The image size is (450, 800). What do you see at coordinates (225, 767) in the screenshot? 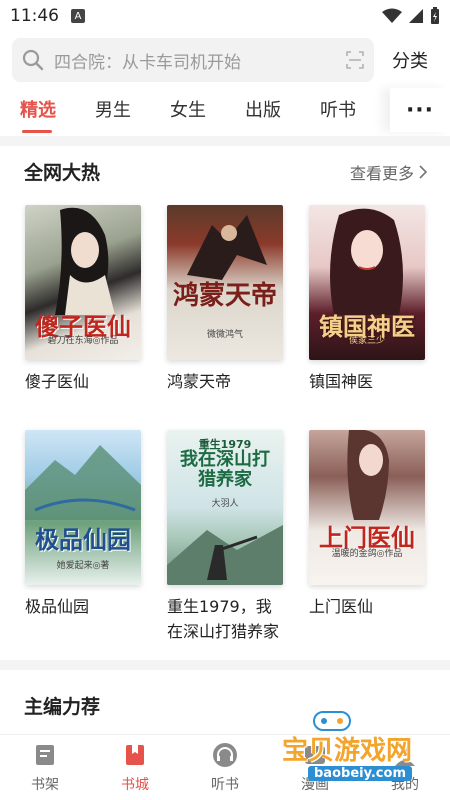
I see `nav-audiobook: 听书` at bounding box center [225, 767].